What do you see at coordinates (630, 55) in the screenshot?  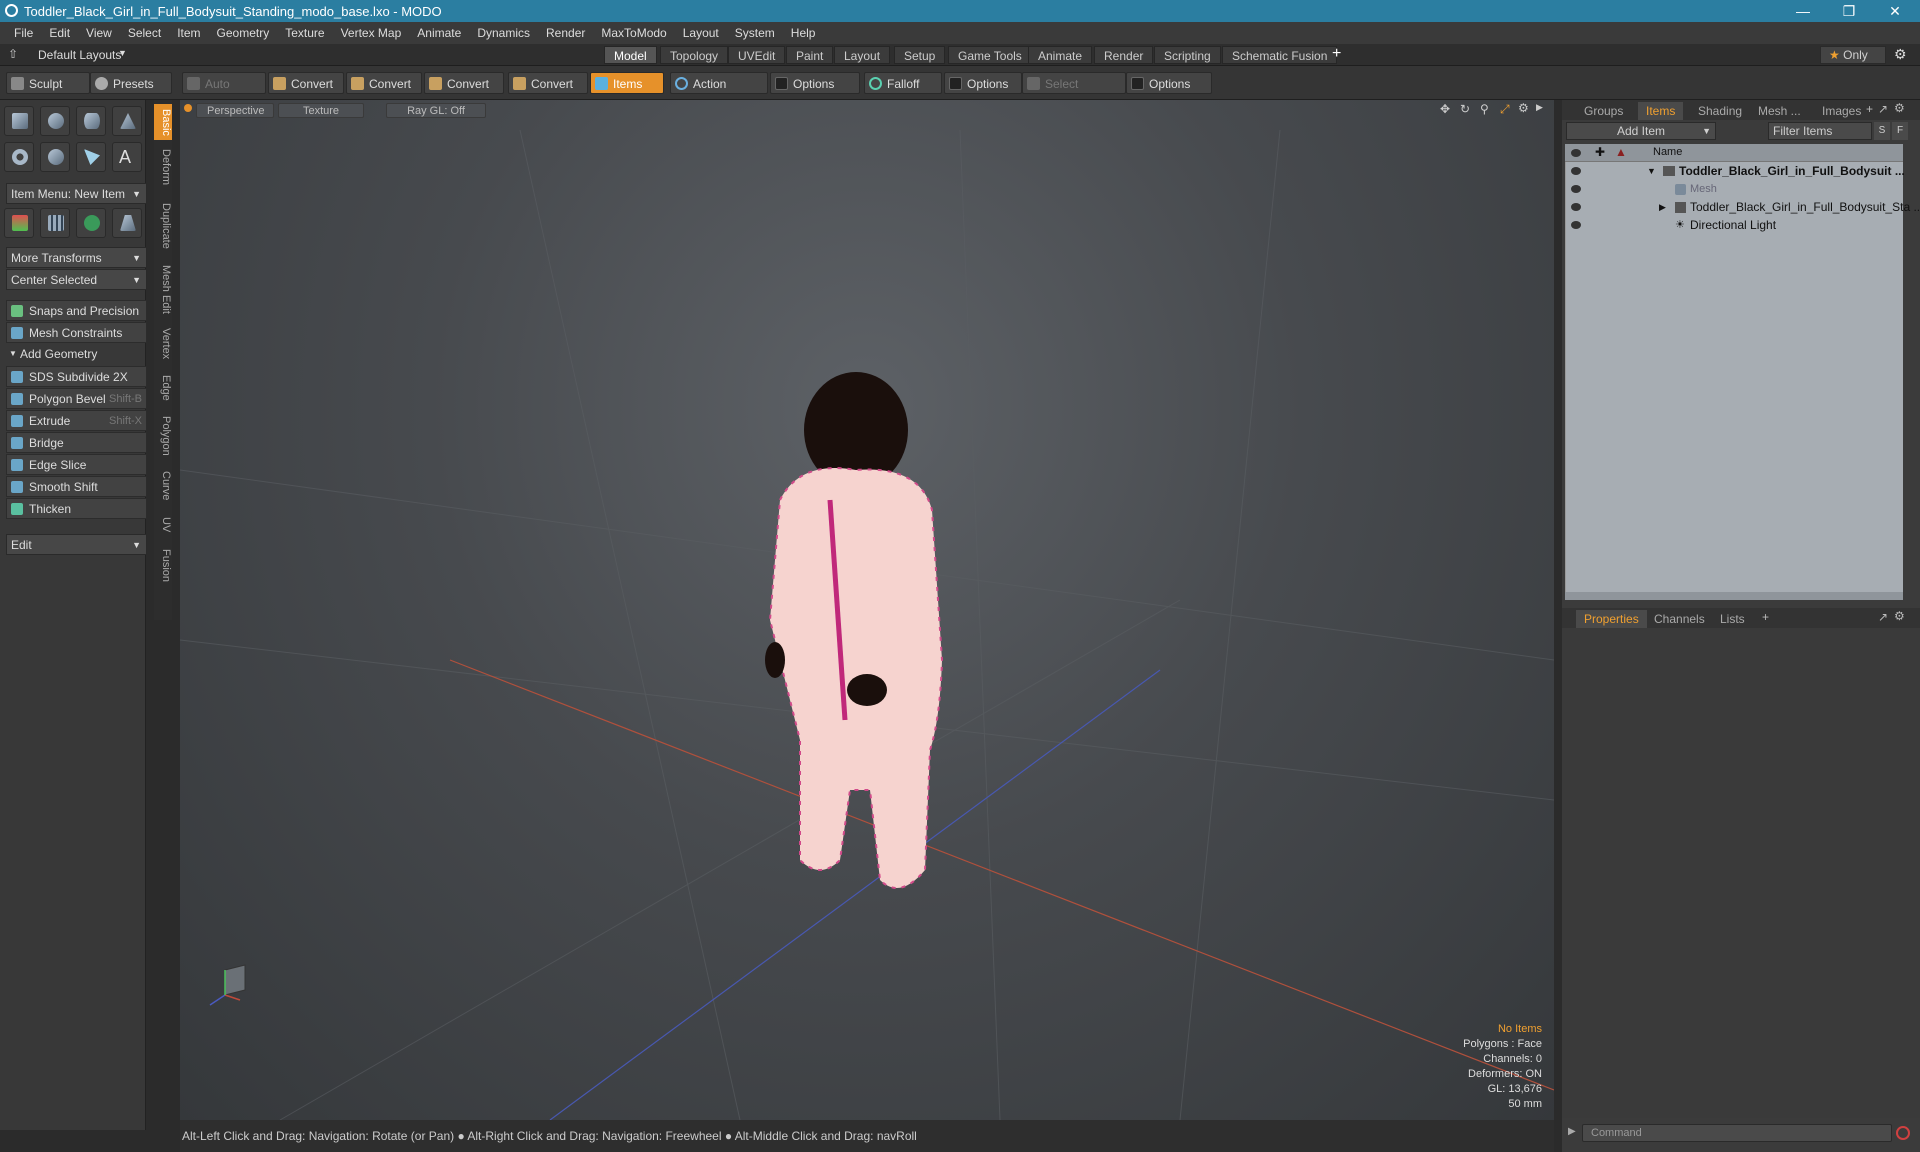 I see `tab-model: Model` at bounding box center [630, 55].